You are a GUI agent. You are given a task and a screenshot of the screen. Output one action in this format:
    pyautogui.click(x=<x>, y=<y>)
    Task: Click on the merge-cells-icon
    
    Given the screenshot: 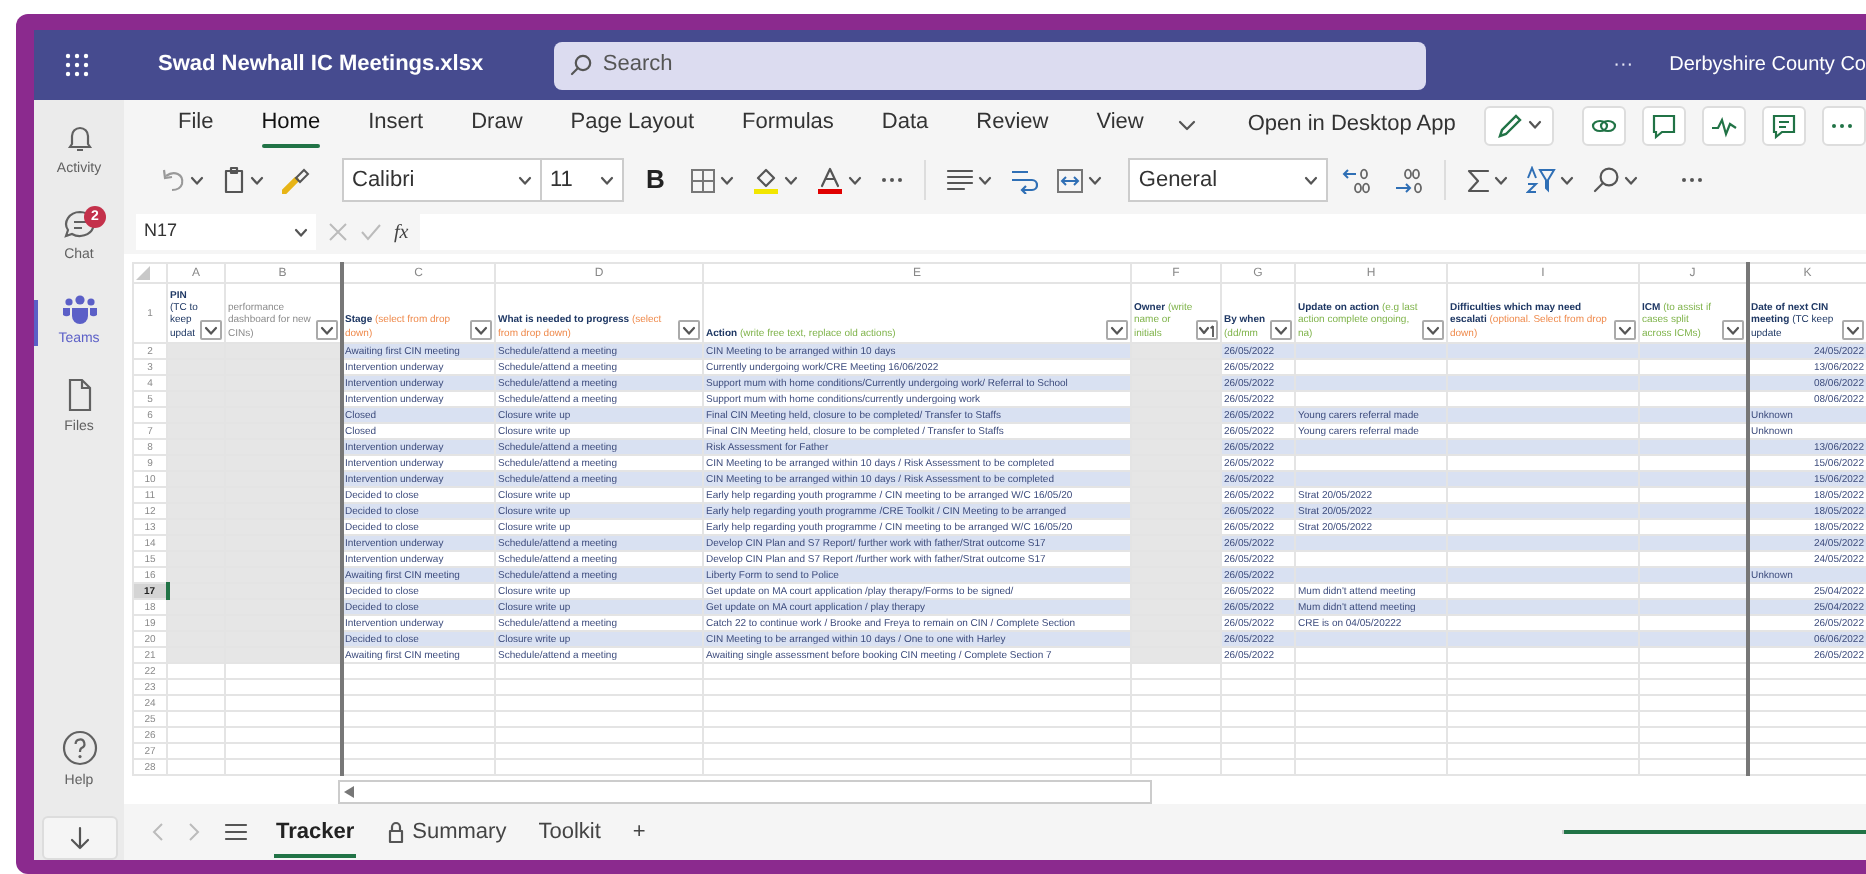 What is the action you would take?
    pyautogui.click(x=1070, y=180)
    